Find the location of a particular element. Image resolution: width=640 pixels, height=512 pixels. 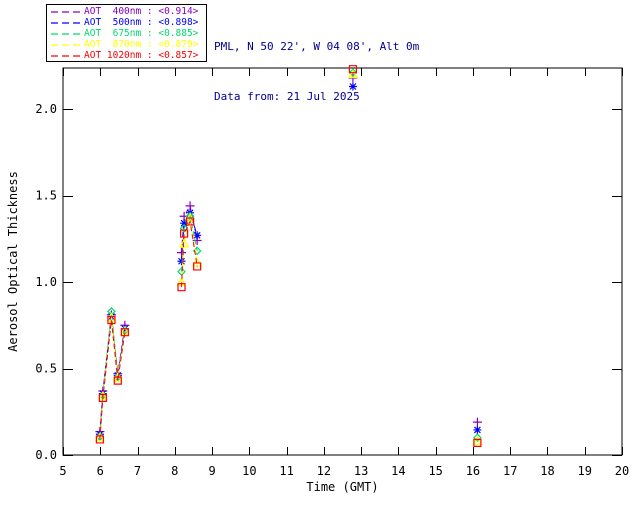

x-tick-label: 5 is located at coordinates (62, 471).